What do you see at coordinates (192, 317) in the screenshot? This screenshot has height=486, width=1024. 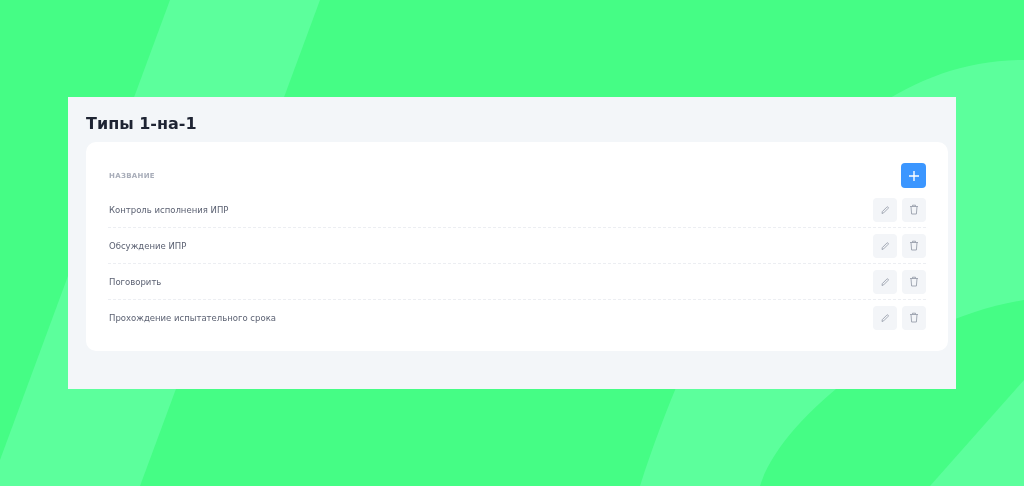 I see `type-name: Прохождение испытательного срока` at bounding box center [192, 317].